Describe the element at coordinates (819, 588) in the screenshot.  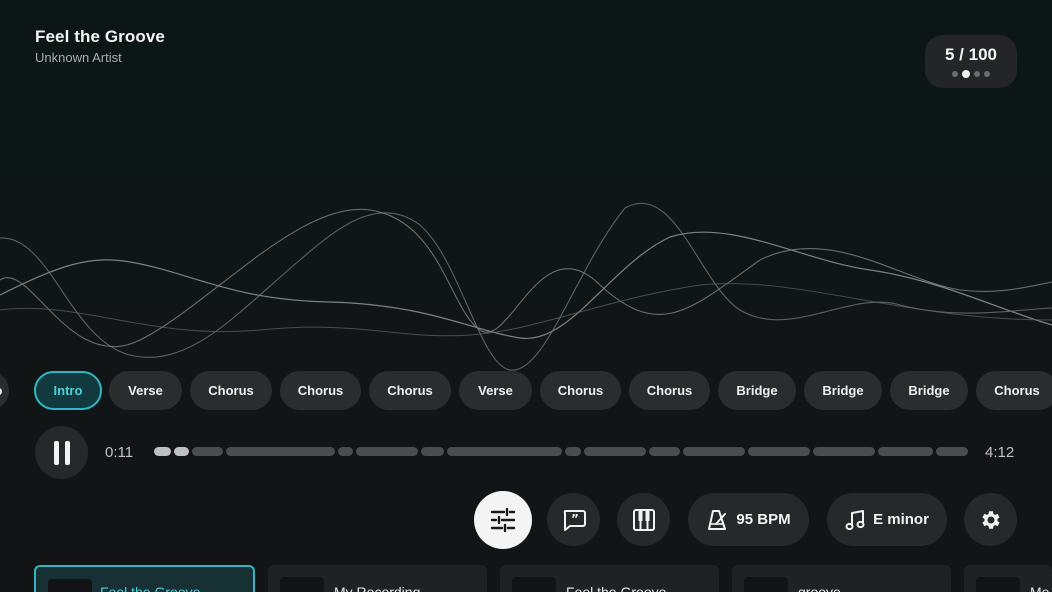
I see `card-title: groove` at that location.